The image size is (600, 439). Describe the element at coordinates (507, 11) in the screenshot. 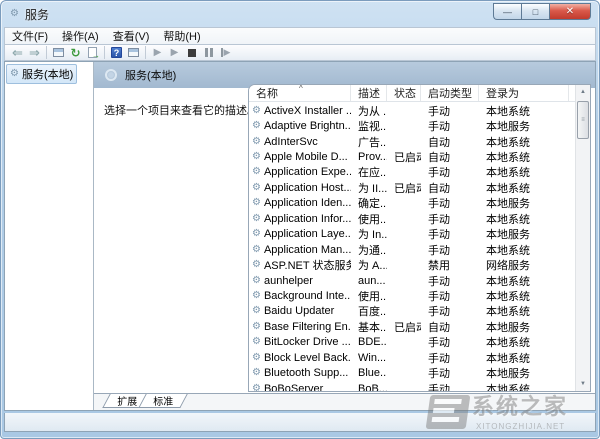

I see `minimize-button: —` at that location.